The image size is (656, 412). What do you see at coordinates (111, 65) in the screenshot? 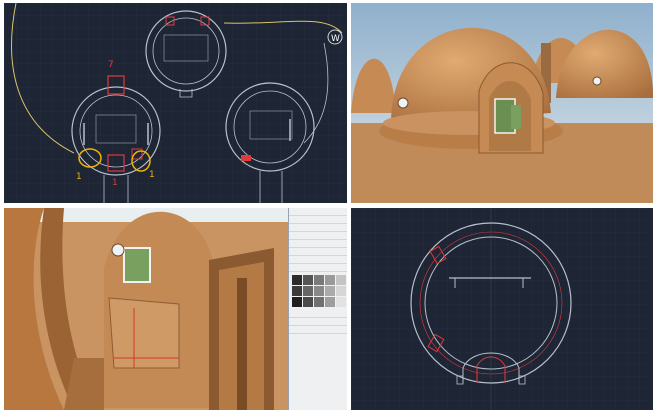
I see `annotation-label: 7` at bounding box center [111, 65].